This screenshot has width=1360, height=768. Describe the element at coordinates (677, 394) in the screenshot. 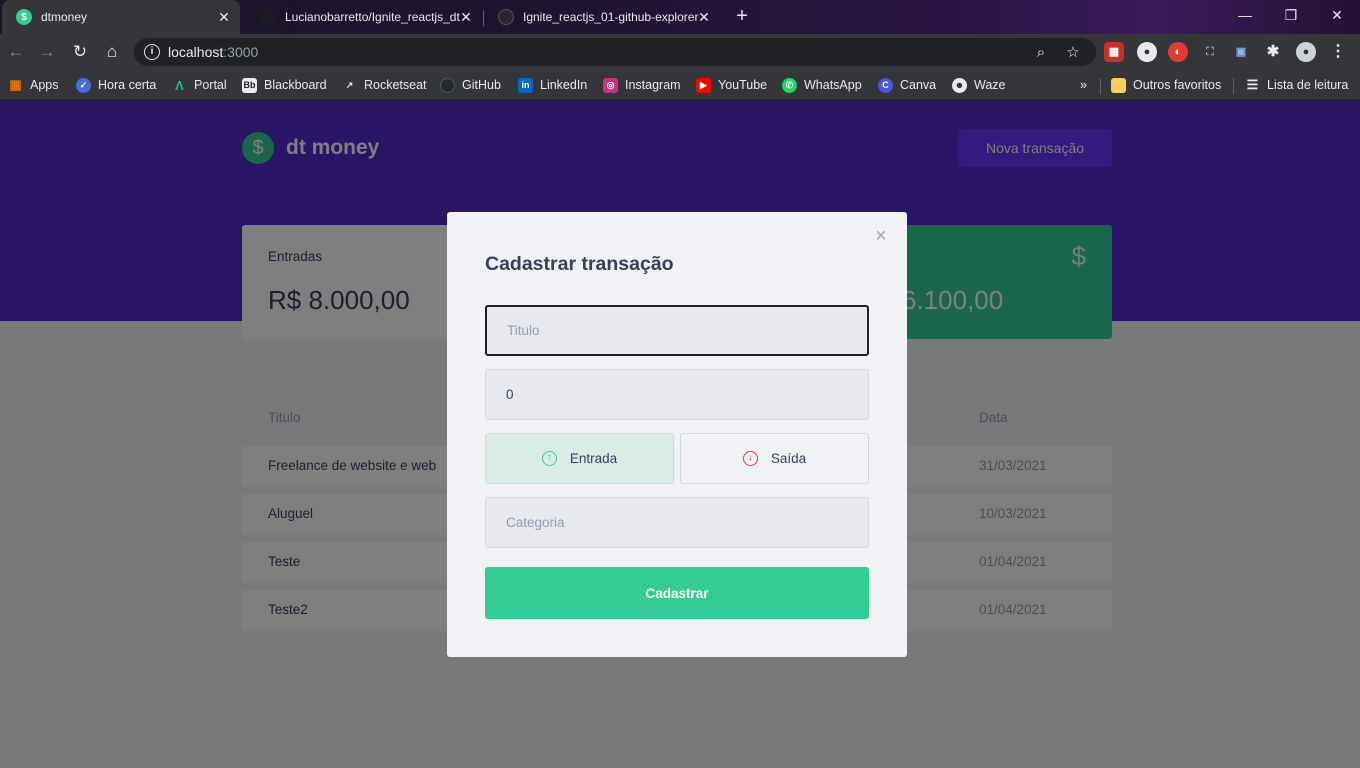

I see `amount-input: 0` at that location.